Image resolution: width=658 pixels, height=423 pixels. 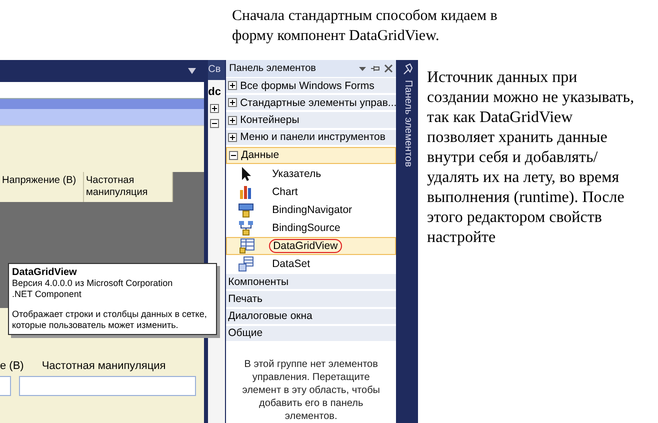 What do you see at coordinates (311, 264) in the screenshot?
I see `toolbox-item: DataSet` at bounding box center [311, 264].